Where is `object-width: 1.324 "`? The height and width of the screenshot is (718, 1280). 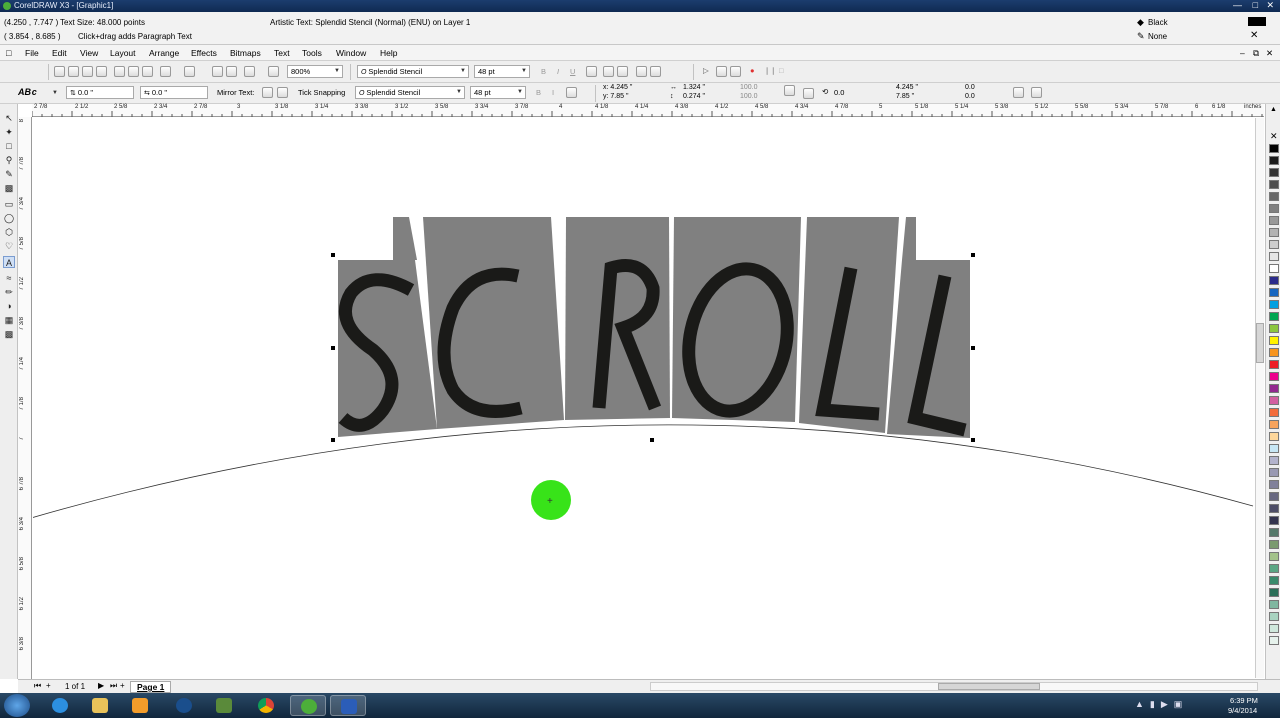
object-width: 1.324 " is located at coordinates (694, 87).